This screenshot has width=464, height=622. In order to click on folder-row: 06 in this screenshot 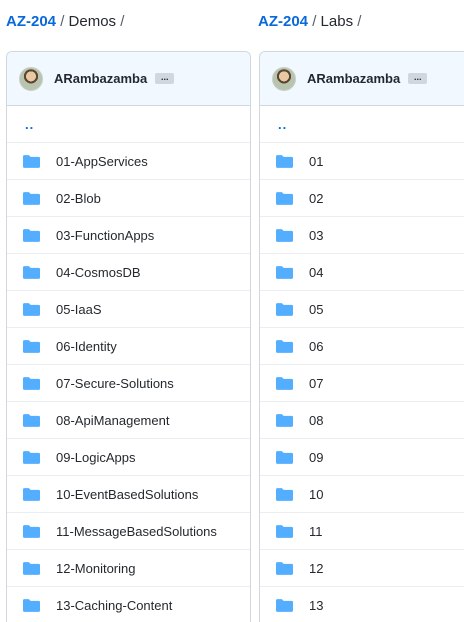, I will do `click(362, 346)`.